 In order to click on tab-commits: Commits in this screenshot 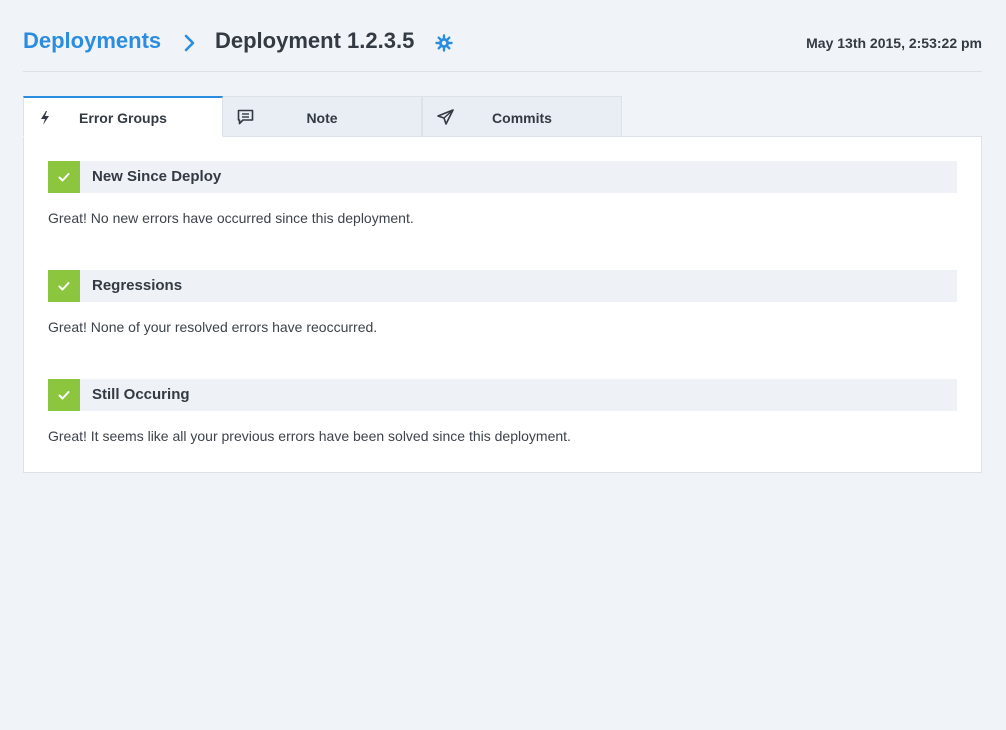, I will do `click(522, 116)`.